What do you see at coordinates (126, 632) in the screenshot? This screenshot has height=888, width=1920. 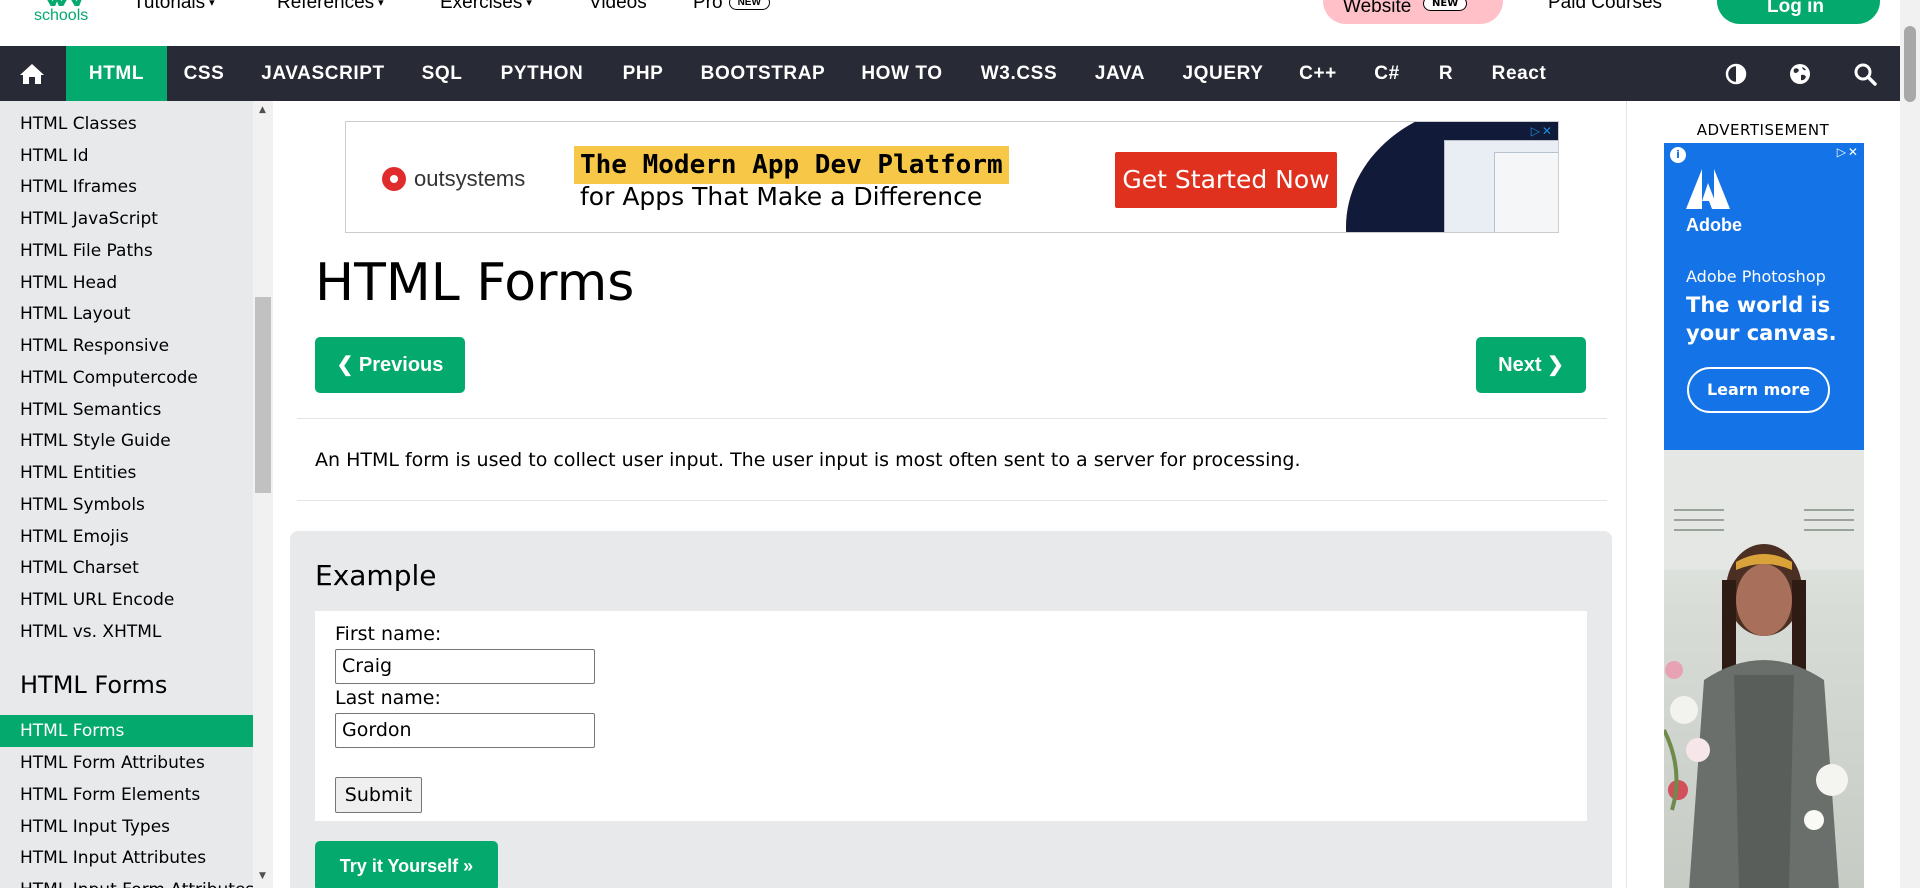 I see `sidebar-item-html-vs-xhtml: HTML vs. XHTML` at bounding box center [126, 632].